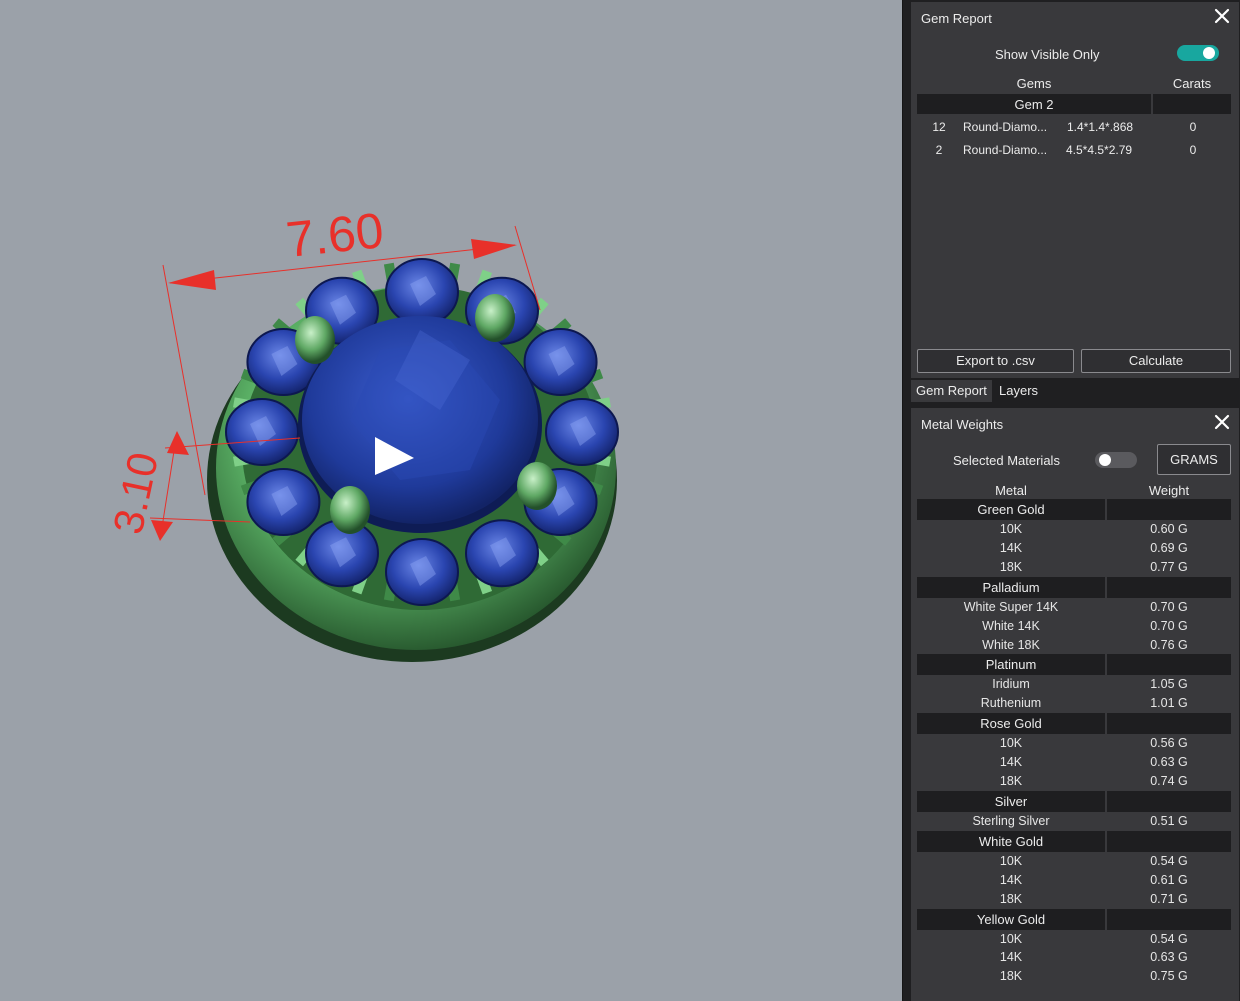  What do you see at coordinates (1100, 127) in the screenshot?
I see `gem-size: 1.4*1.4*.868` at bounding box center [1100, 127].